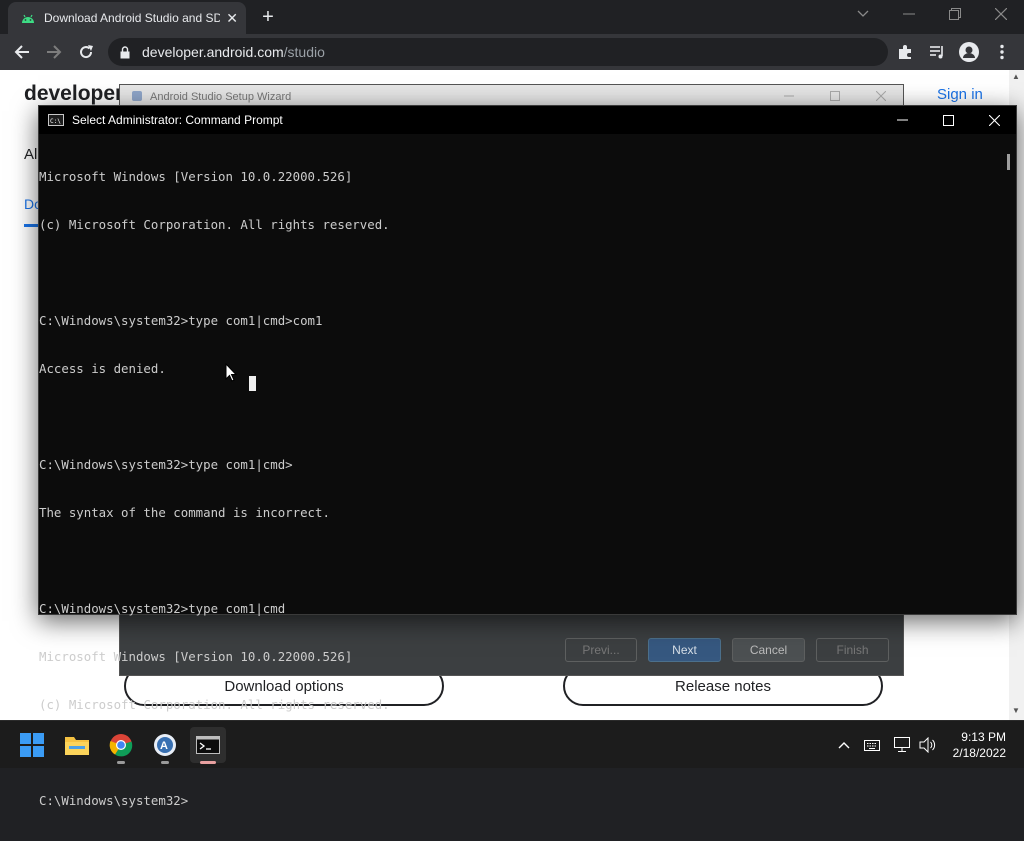 This screenshot has height=841, width=1024. I want to click on svg-text: A, so click(164, 746).